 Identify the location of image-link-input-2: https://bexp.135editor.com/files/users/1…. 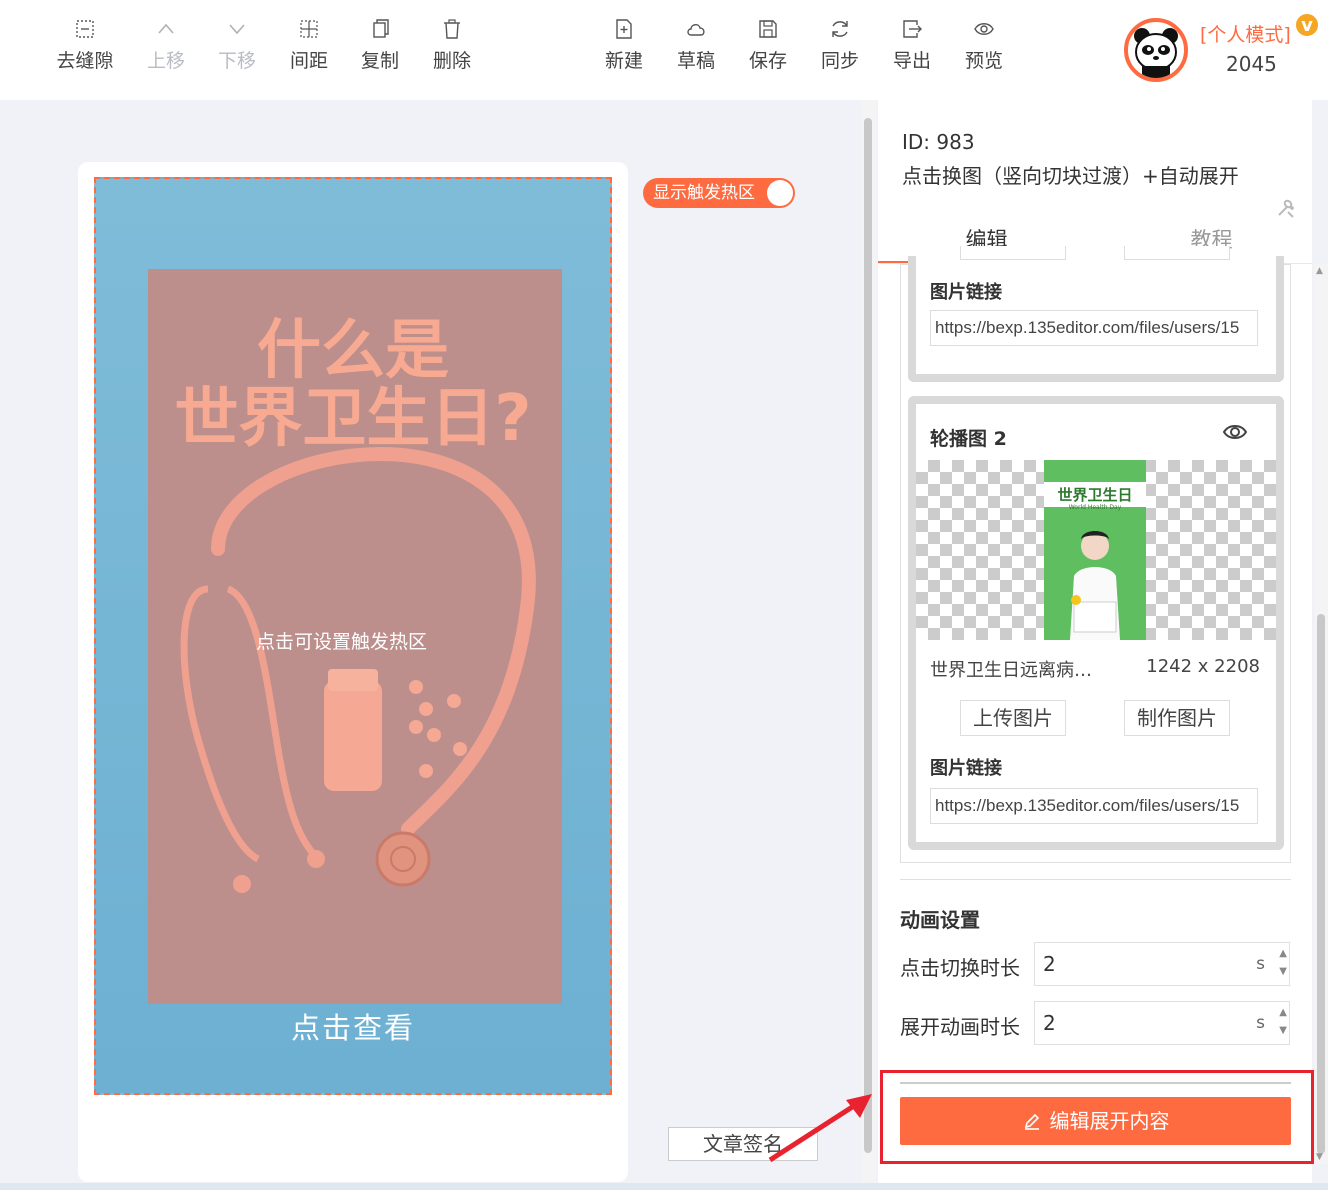
(1094, 806).